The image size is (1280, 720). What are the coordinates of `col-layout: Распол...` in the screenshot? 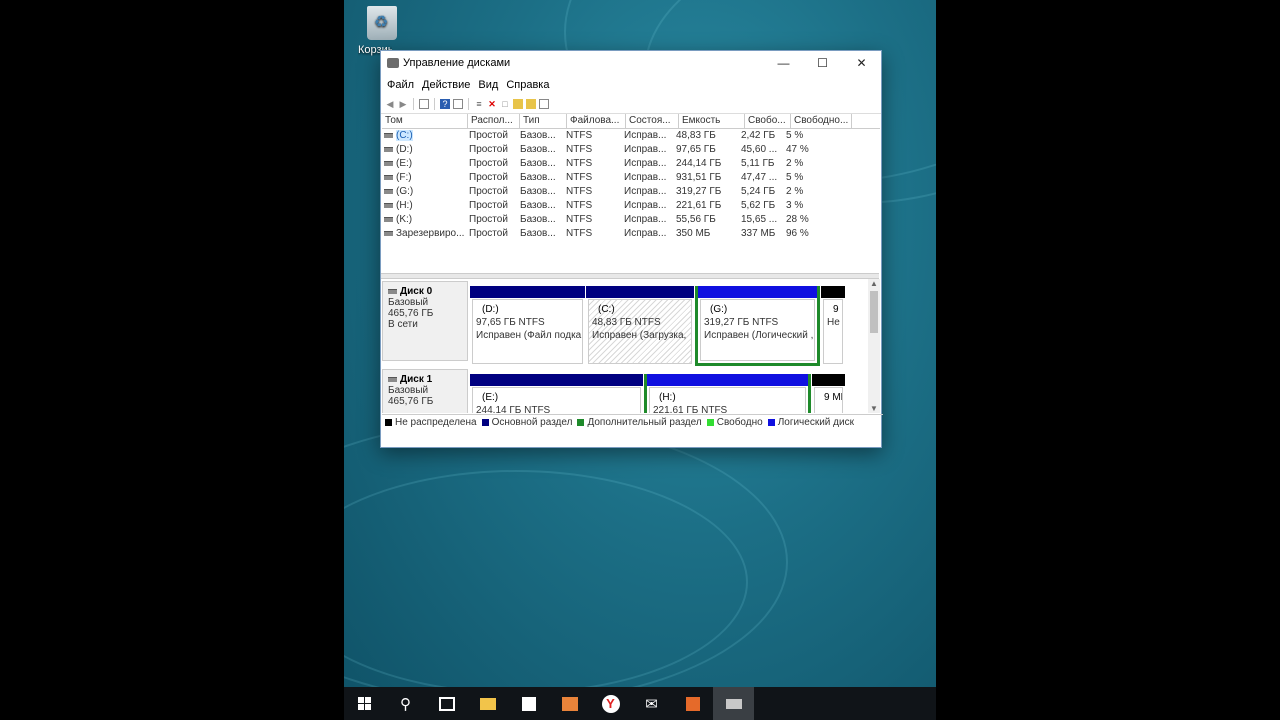 It's located at (494, 121).